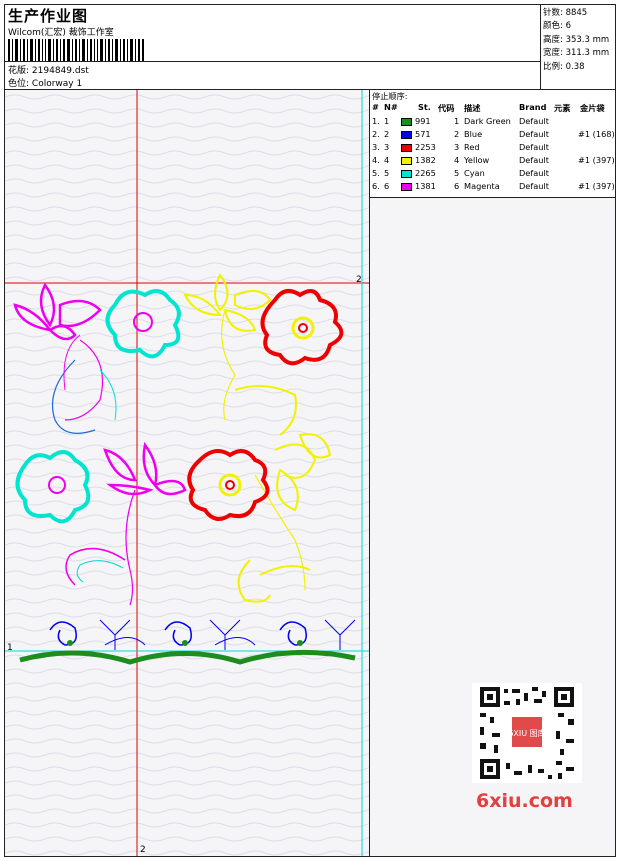  I want to click on row-index: 6., so click(376, 186).